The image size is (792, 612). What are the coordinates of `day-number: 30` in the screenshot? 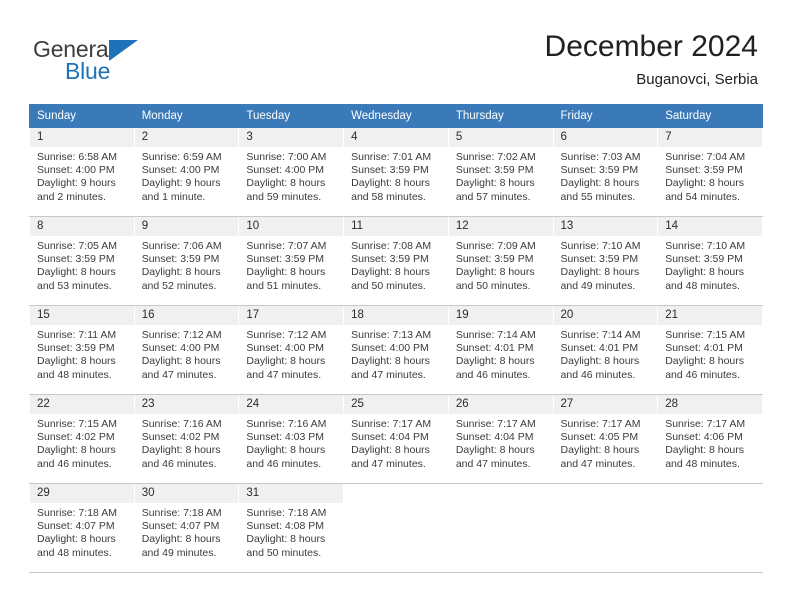 It's located at (186, 493).